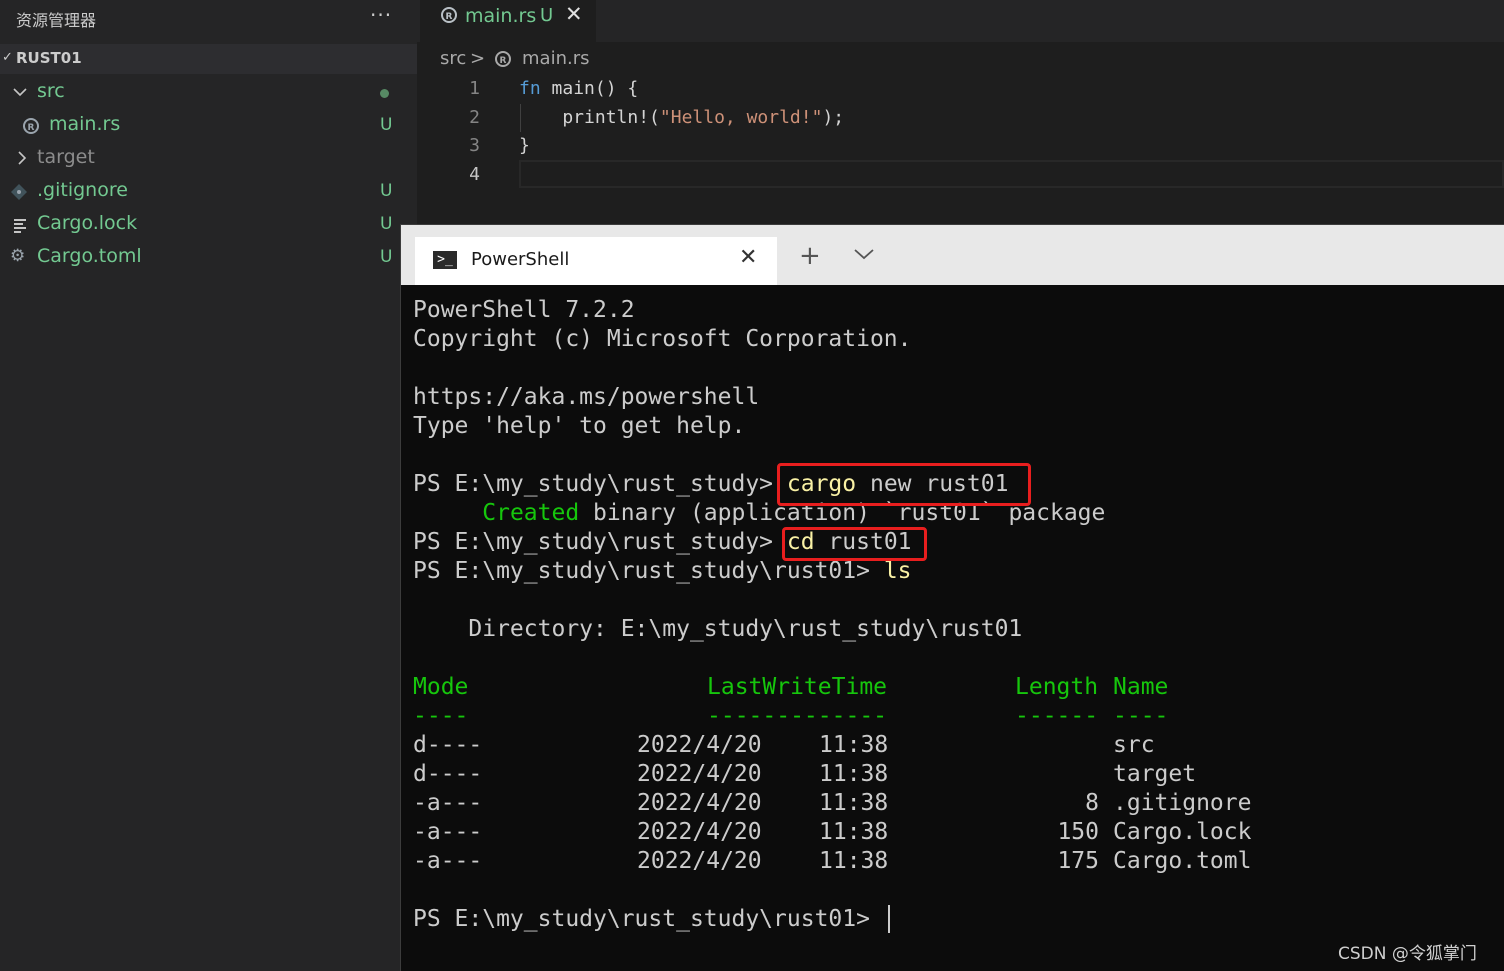  I want to click on terminal-command-line: PS E:\my_study\rust_study\rust01> ls, so click(662, 571).